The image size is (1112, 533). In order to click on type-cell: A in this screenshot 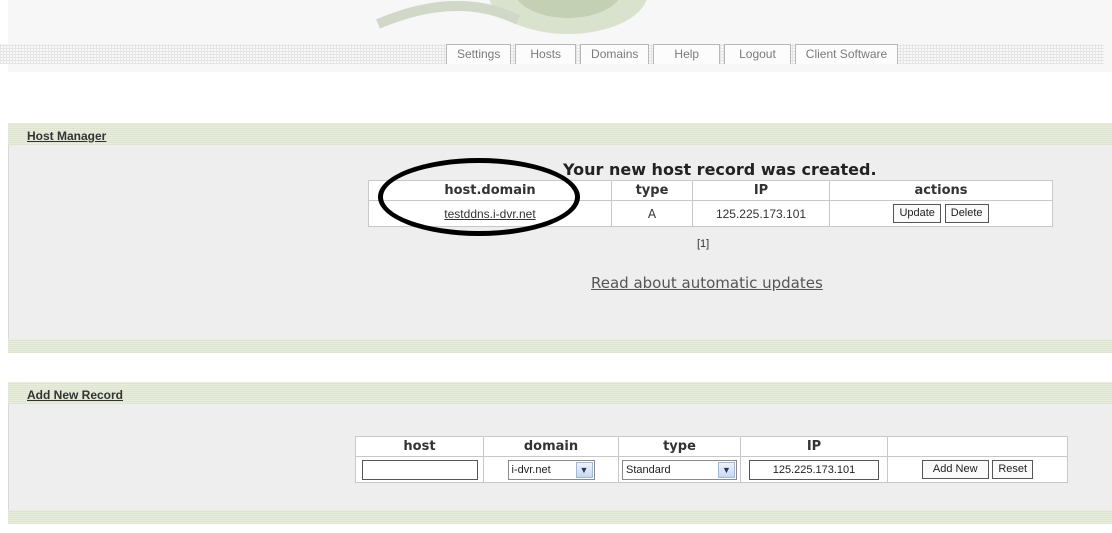, I will do `click(652, 213)`.